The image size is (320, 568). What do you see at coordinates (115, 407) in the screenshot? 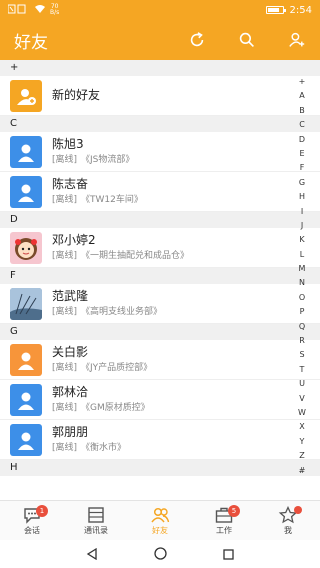
I see `contact-department: 《GM原材质控》` at bounding box center [115, 407].